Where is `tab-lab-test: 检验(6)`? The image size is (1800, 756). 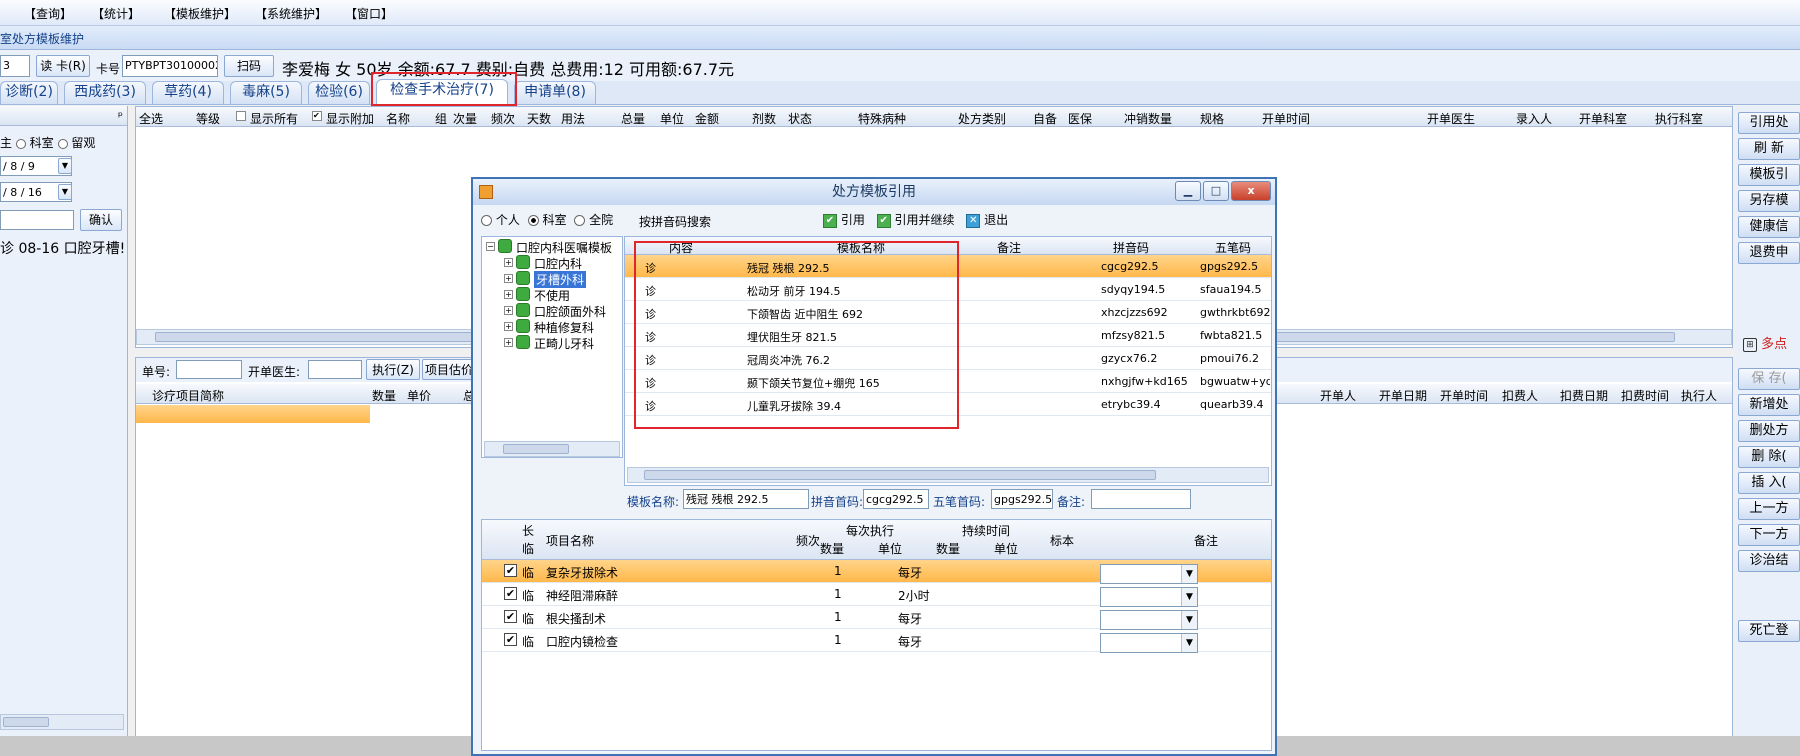 tab-lab-test: 检验(6) is located at coordinates (339, 92).